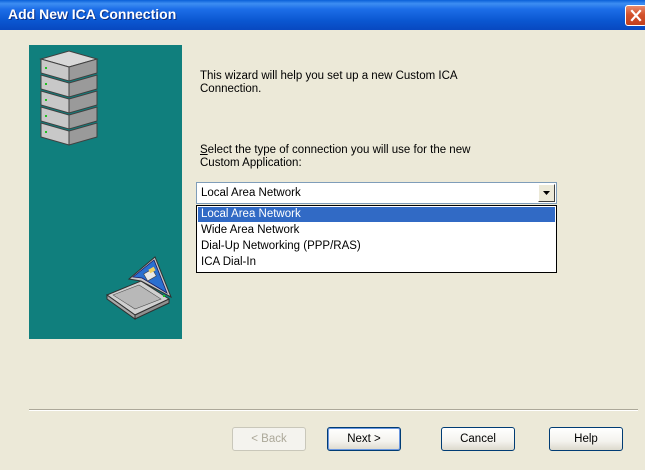 The width and height of the screenshot is (645, 470). I want to click on back-button: < Back, so click(269, 439).